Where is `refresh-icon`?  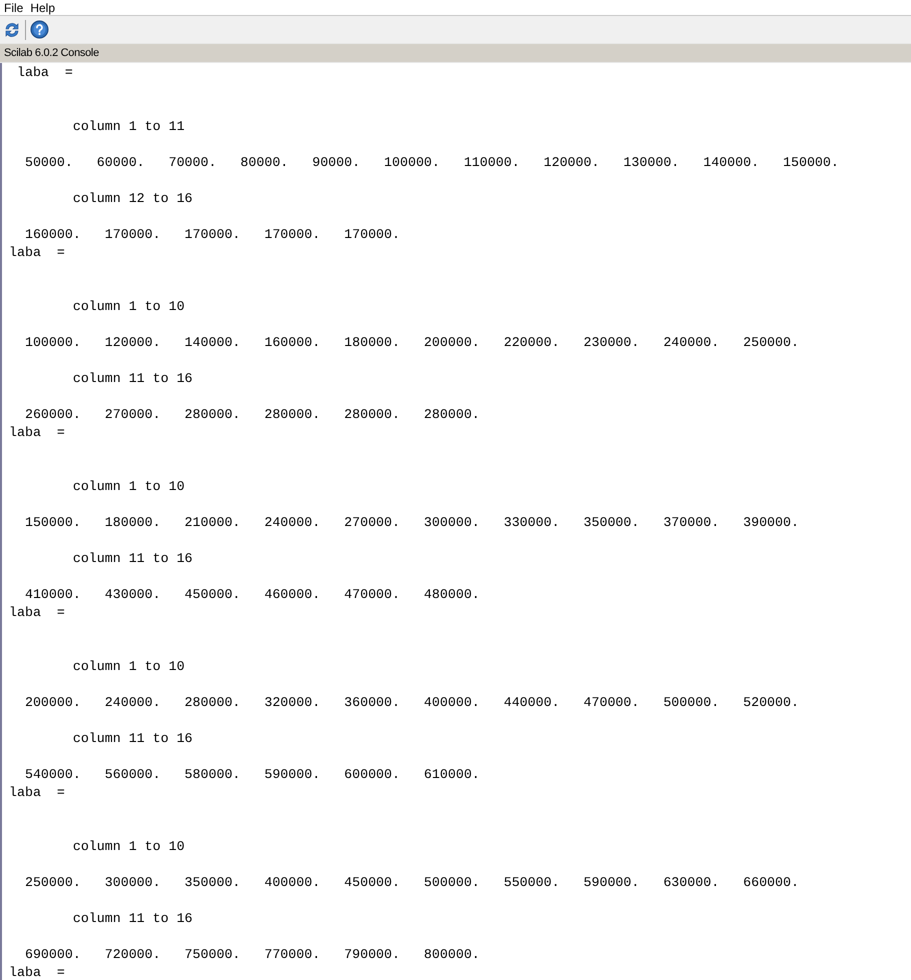 refresh-icon is located at coordinates (12, 29).